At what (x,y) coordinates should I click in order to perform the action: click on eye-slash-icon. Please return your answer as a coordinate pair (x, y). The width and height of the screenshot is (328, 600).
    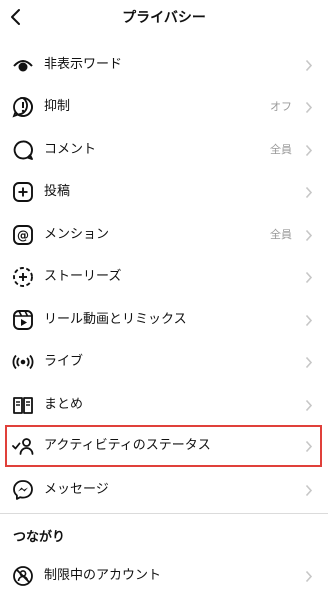
    Looking at the image, I should click on (23, 65).